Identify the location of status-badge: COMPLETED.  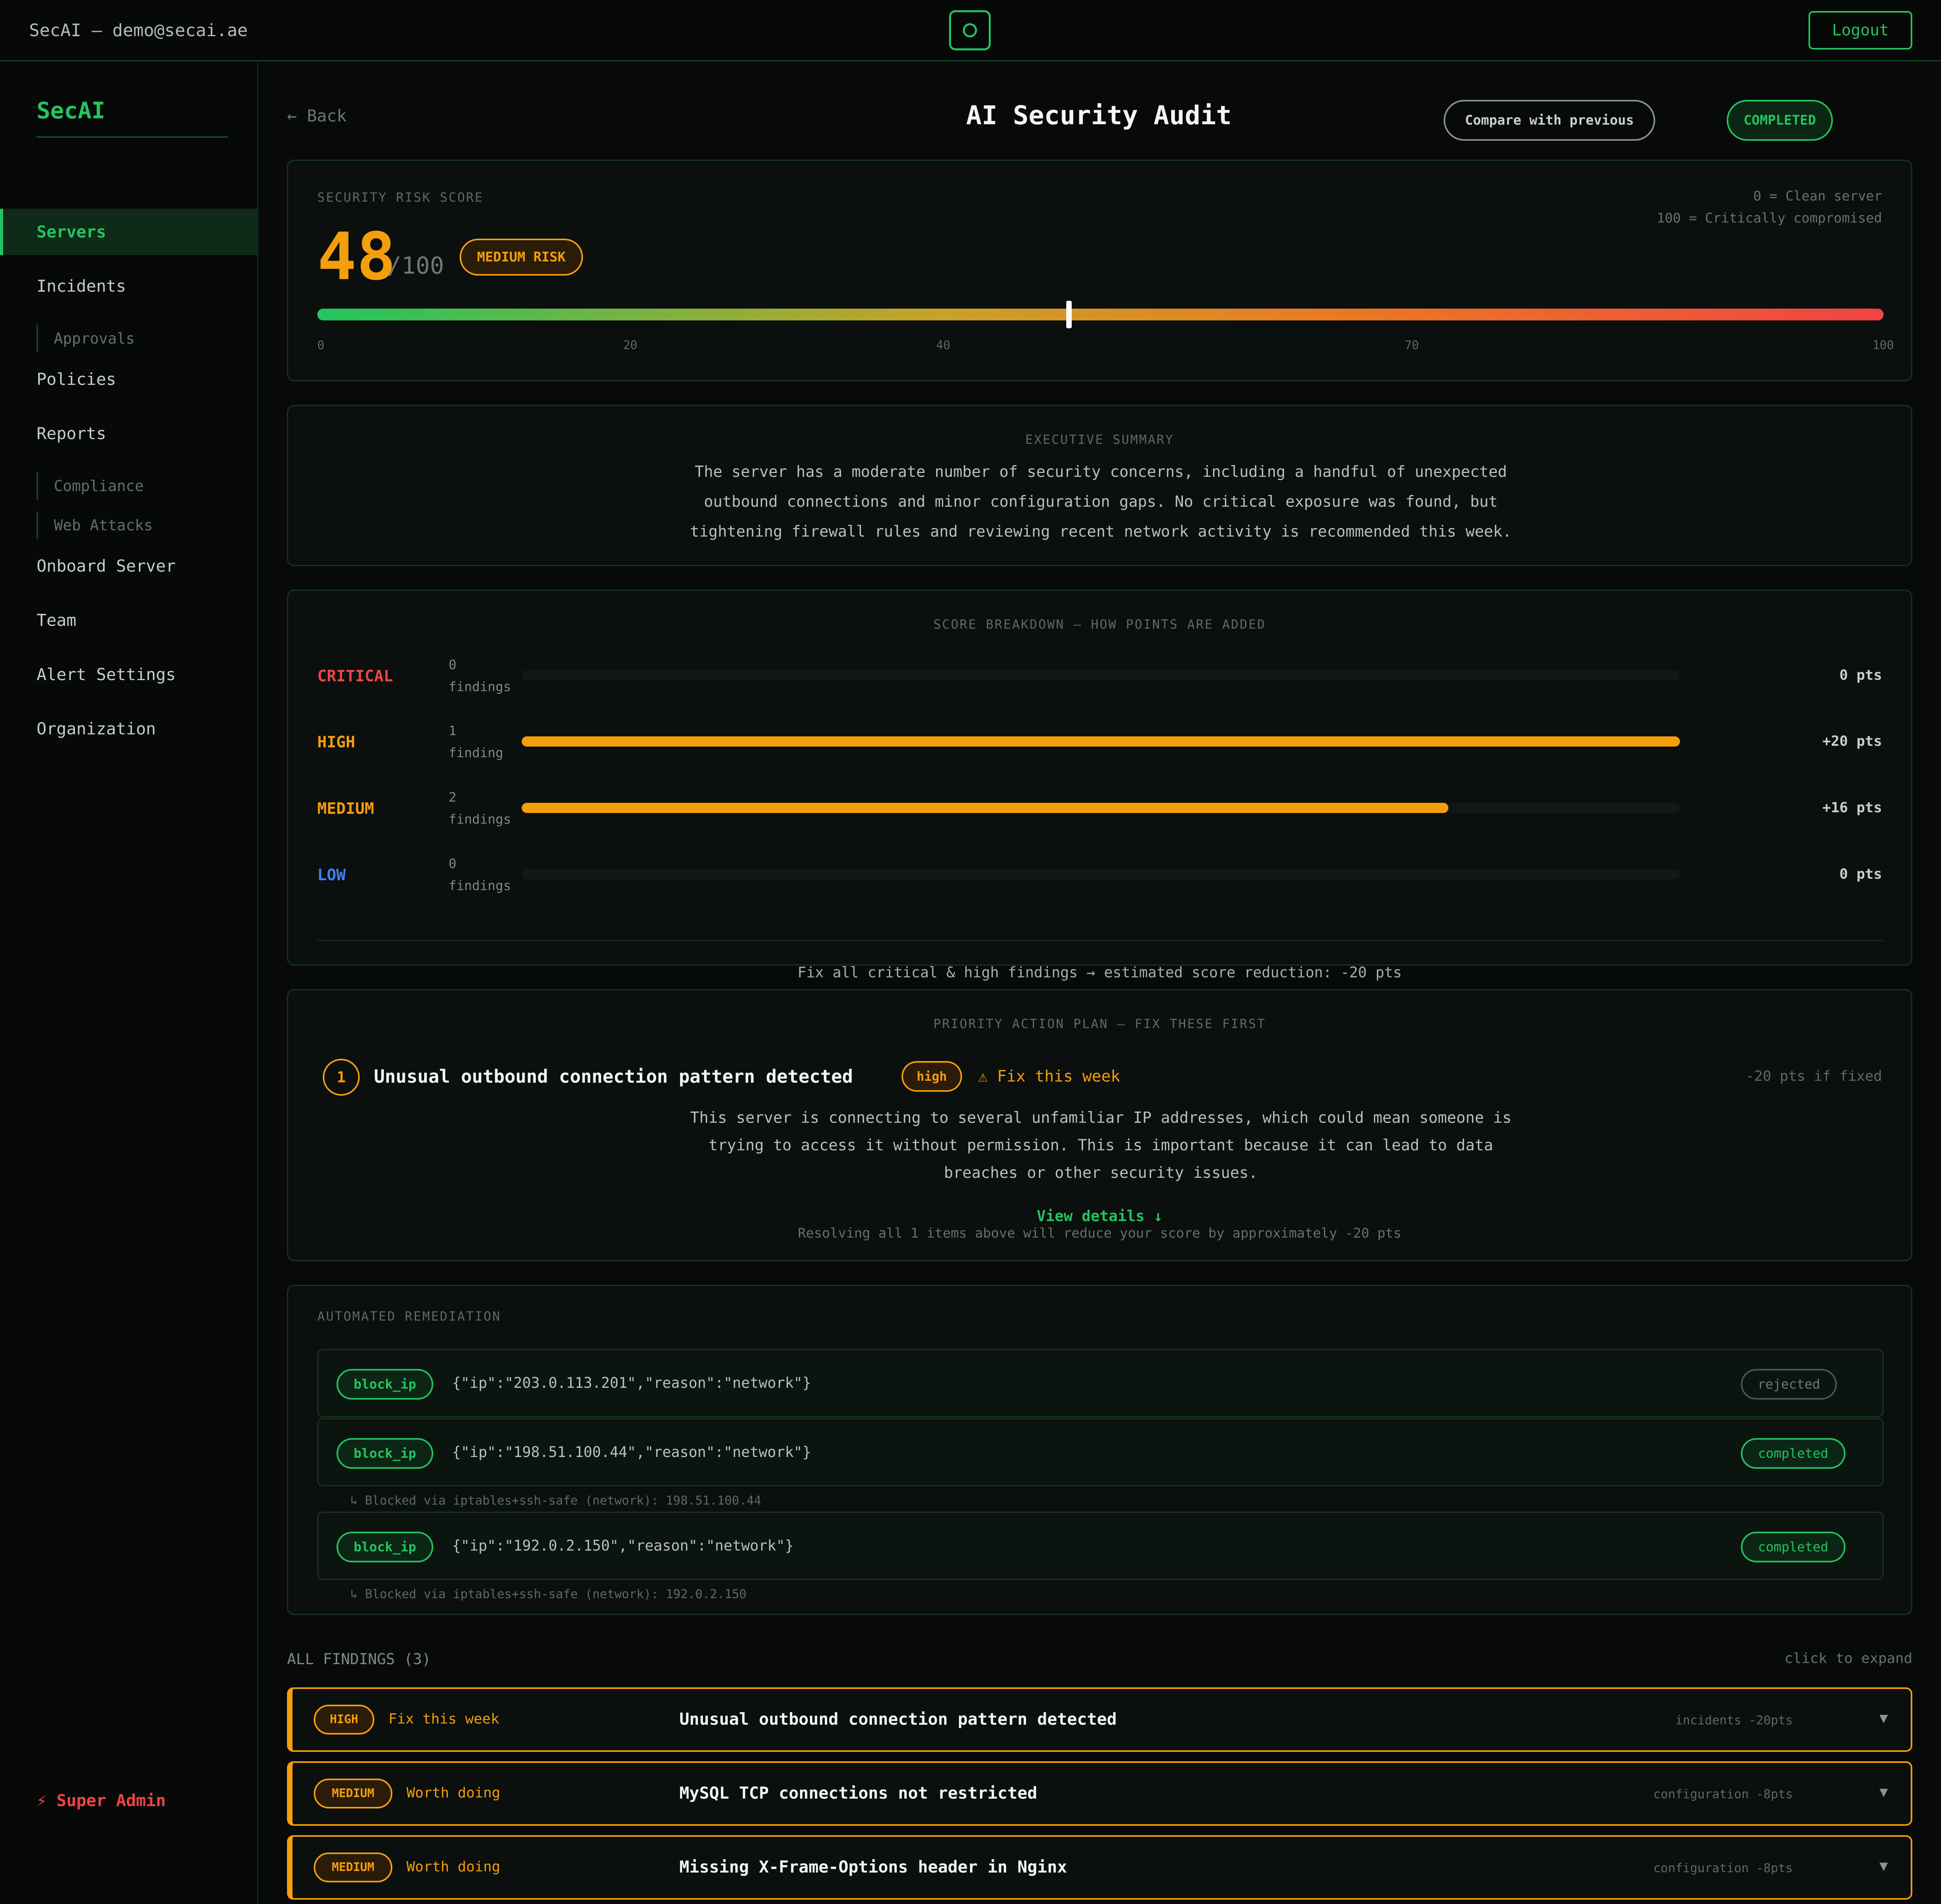
(1780, 120).